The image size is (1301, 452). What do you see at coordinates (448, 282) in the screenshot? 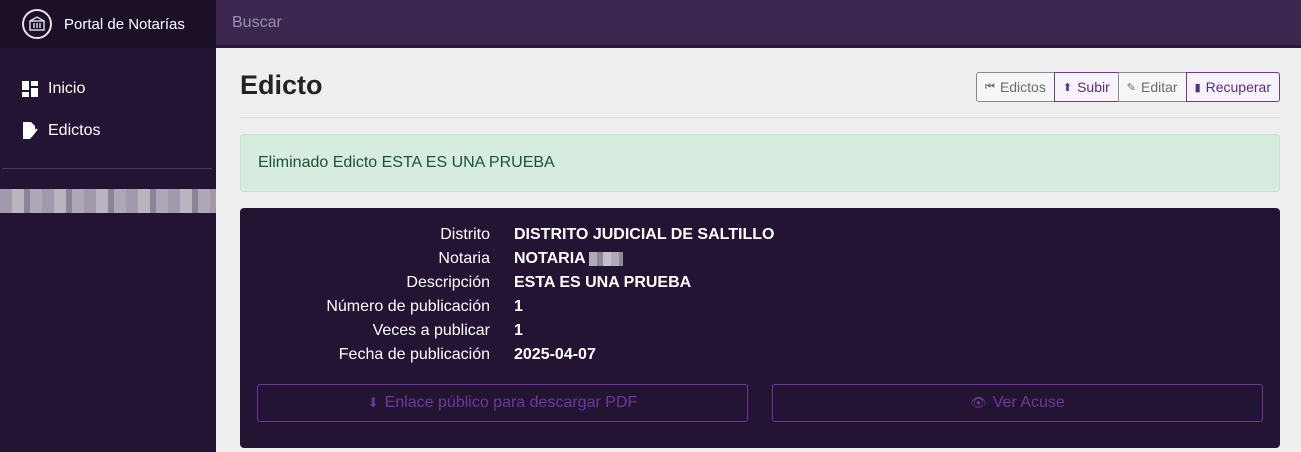
I see `detail-label-descripcion: Descripción` at bounding box center [448, 282].